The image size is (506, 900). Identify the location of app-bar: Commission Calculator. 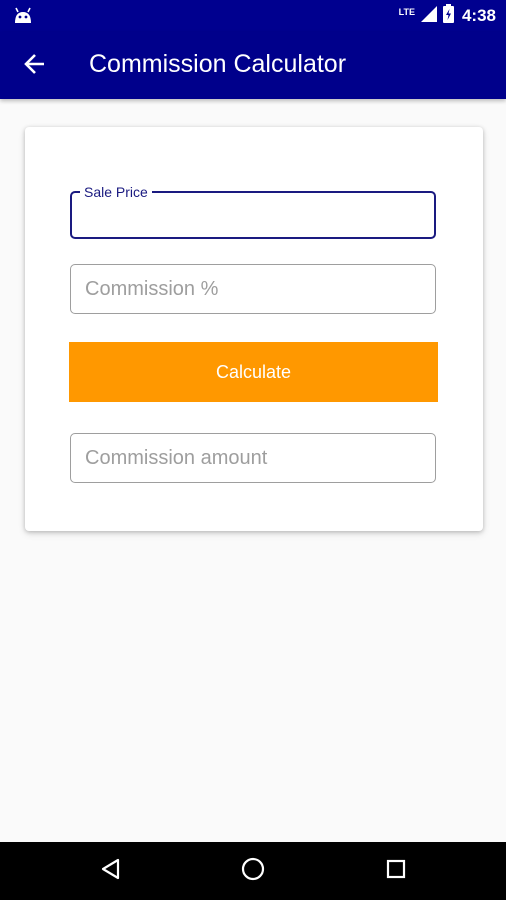
(253, 65).